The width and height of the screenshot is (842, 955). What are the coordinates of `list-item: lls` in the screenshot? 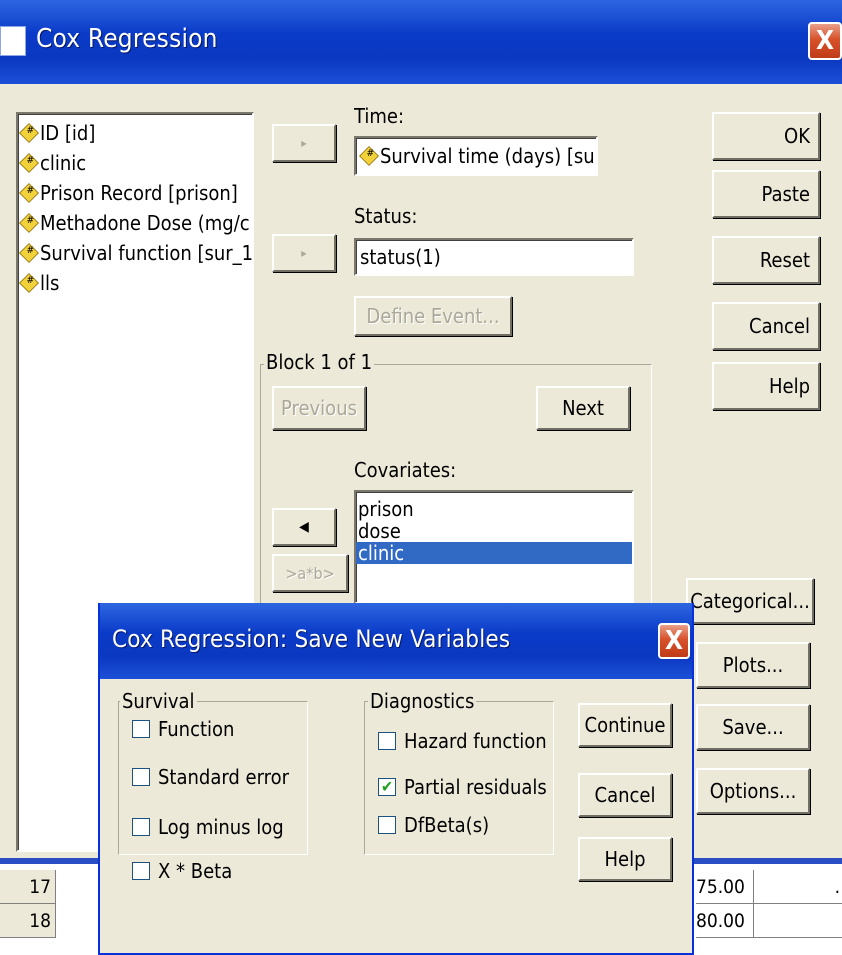 It's located at (135, 283).